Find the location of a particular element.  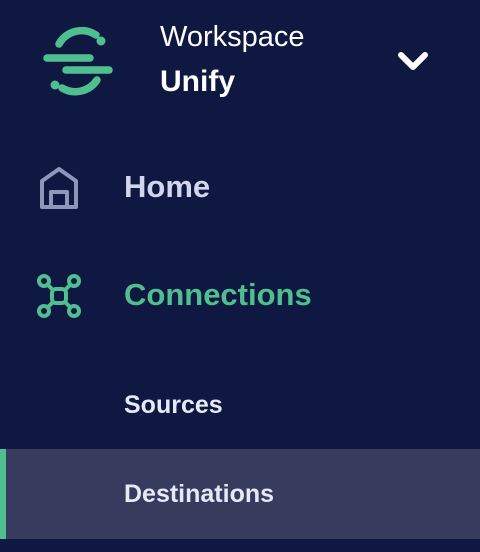

chevron-down-icon is located at coordinates (413, 61).